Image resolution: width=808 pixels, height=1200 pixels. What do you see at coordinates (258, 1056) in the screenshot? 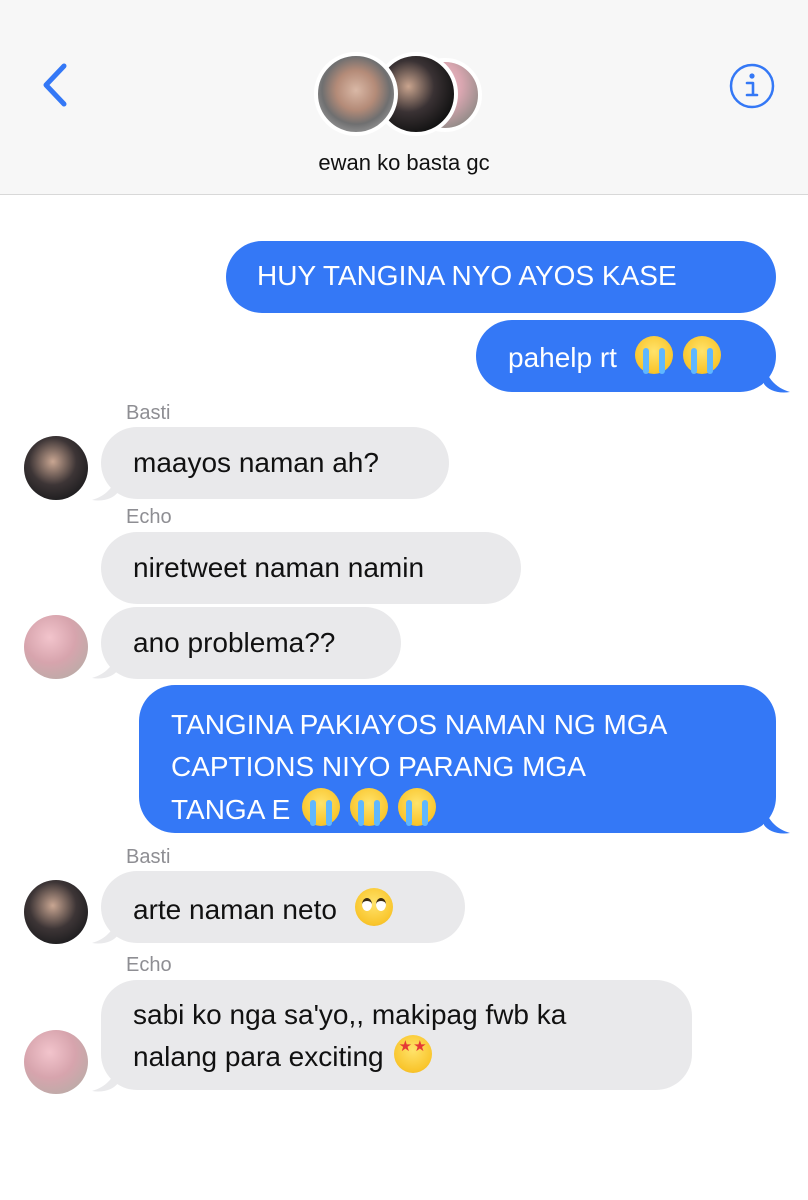
I see `message-line: nalang para exciting` at bounding box center [258, 1056].